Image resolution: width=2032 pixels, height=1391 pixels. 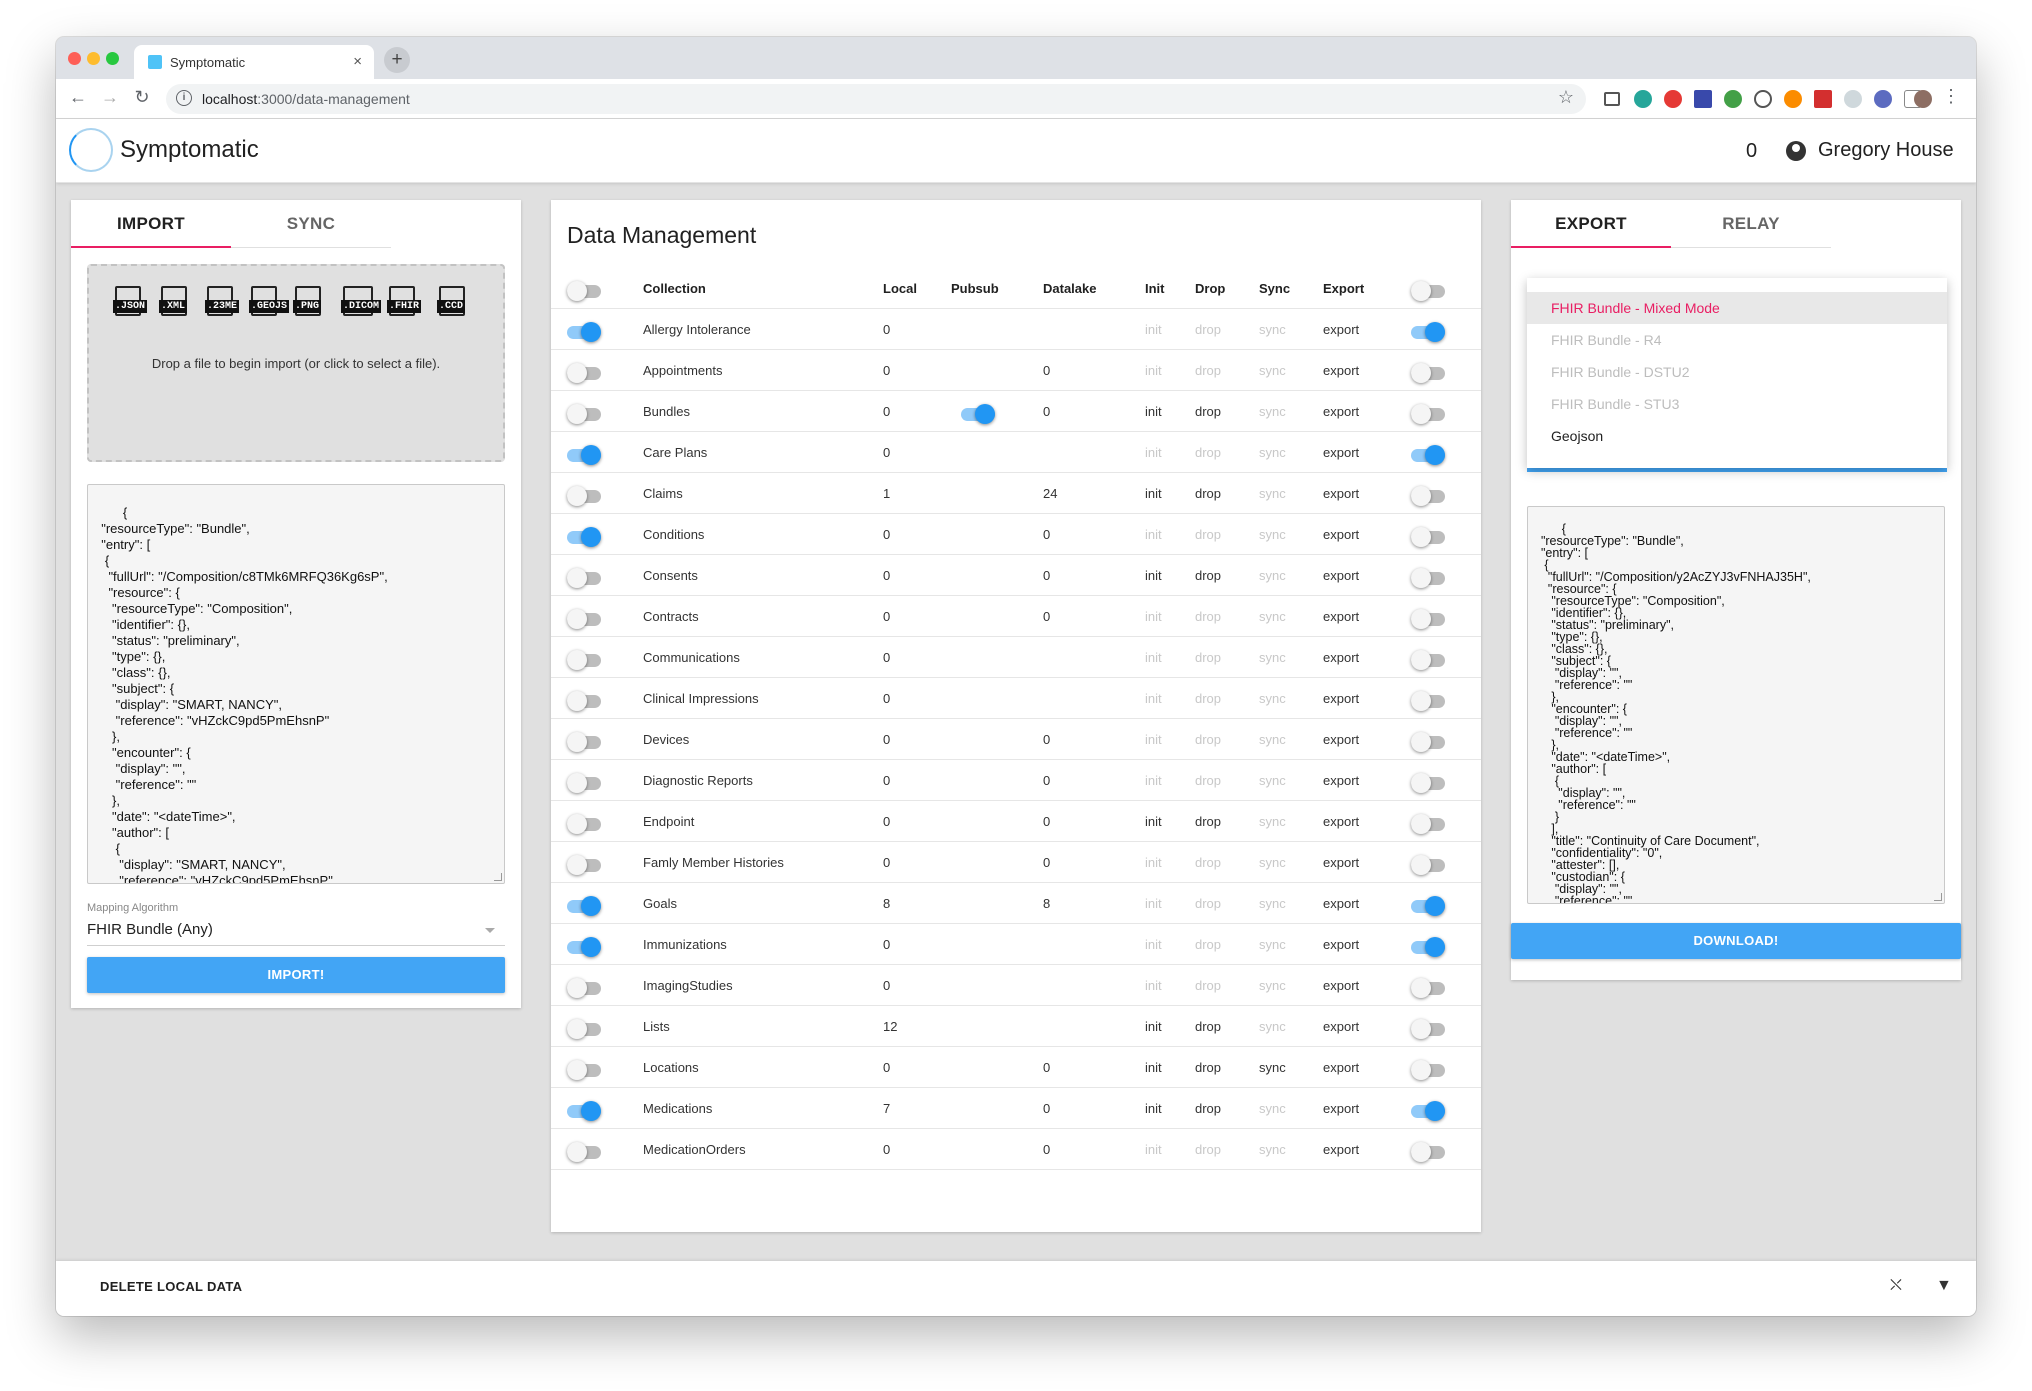 What do you see at coordinates (151, 224) in the screenshot?
I see `tab-import: IMPORT` at bounding box center [151, 224].